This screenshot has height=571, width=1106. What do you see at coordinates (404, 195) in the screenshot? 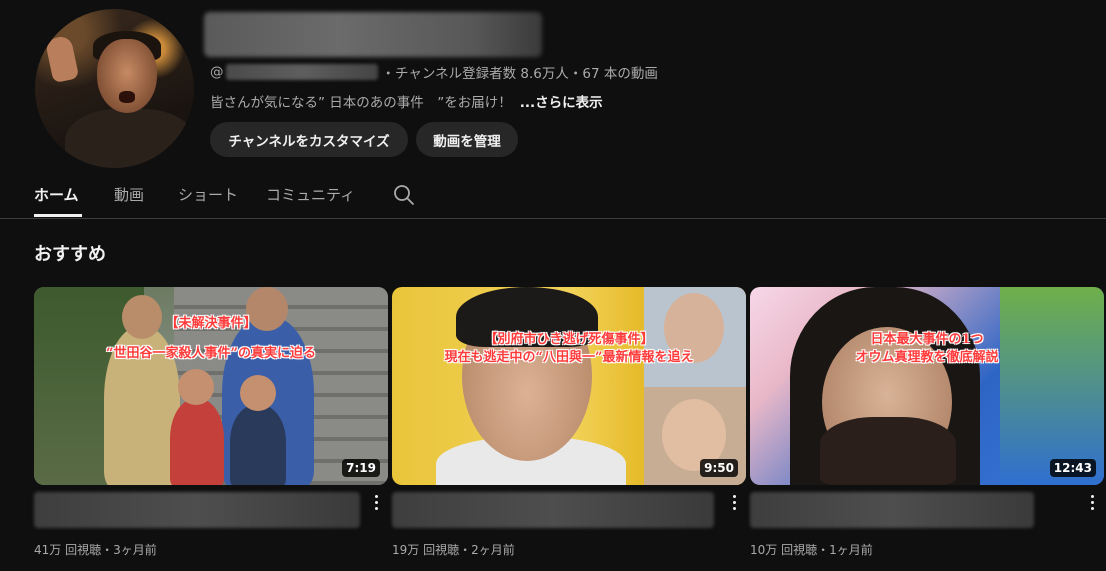
I see `search-icon` at bounding box center [404, 195].